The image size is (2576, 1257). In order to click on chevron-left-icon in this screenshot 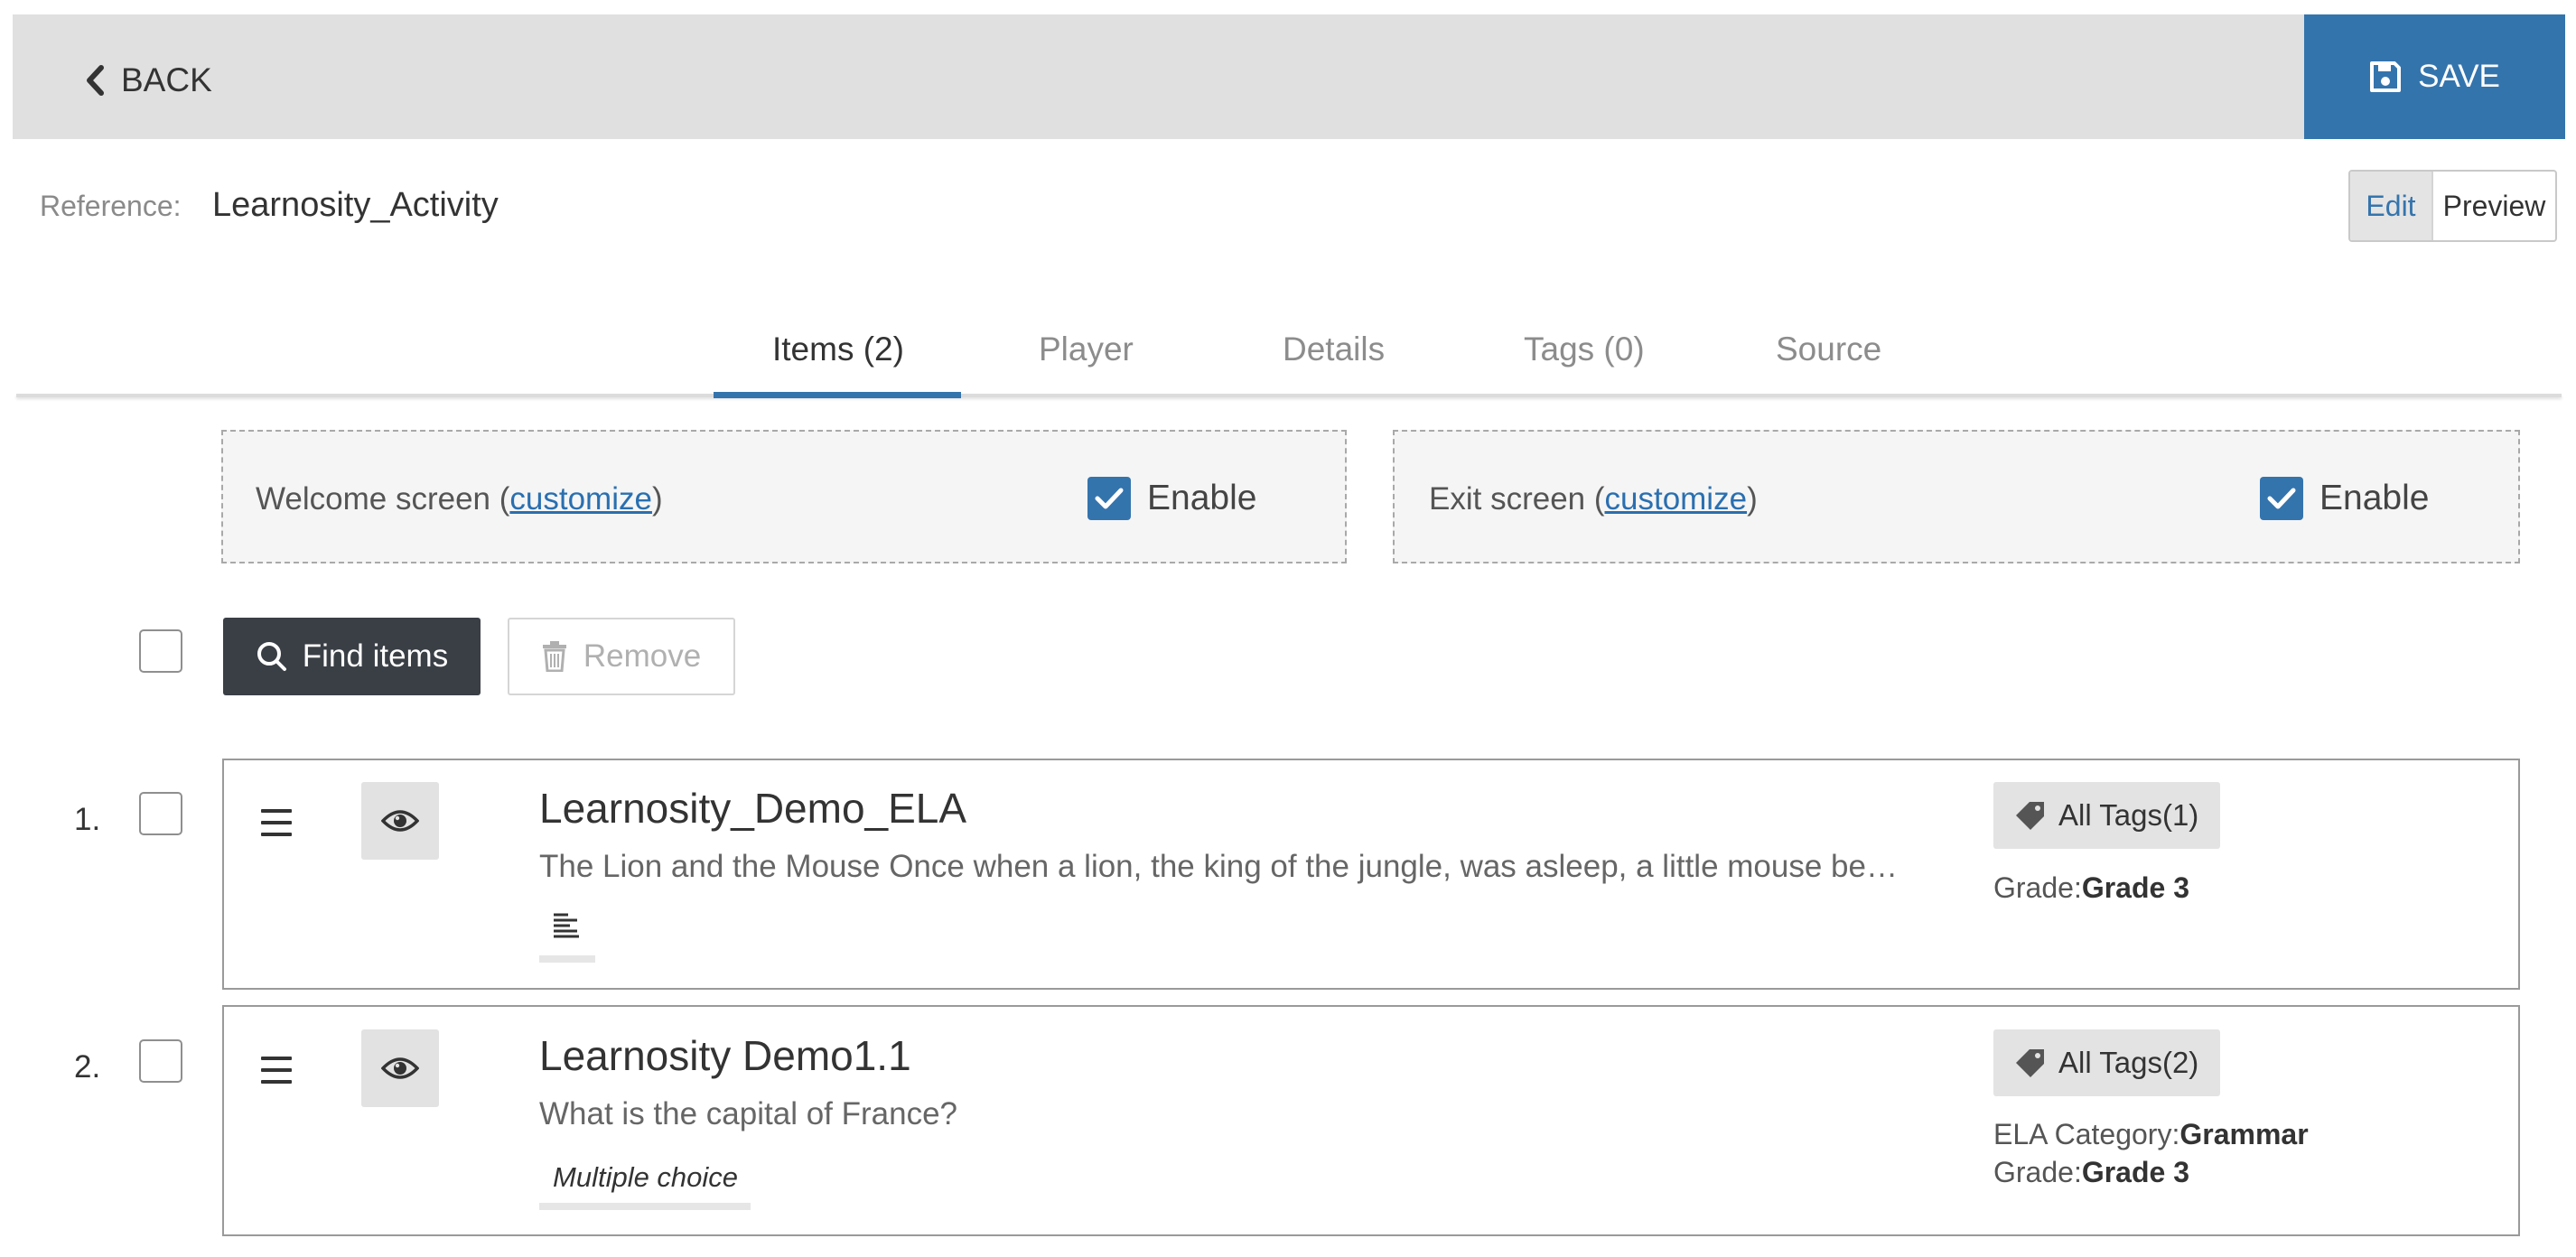, I will do `click(95, 80)`.